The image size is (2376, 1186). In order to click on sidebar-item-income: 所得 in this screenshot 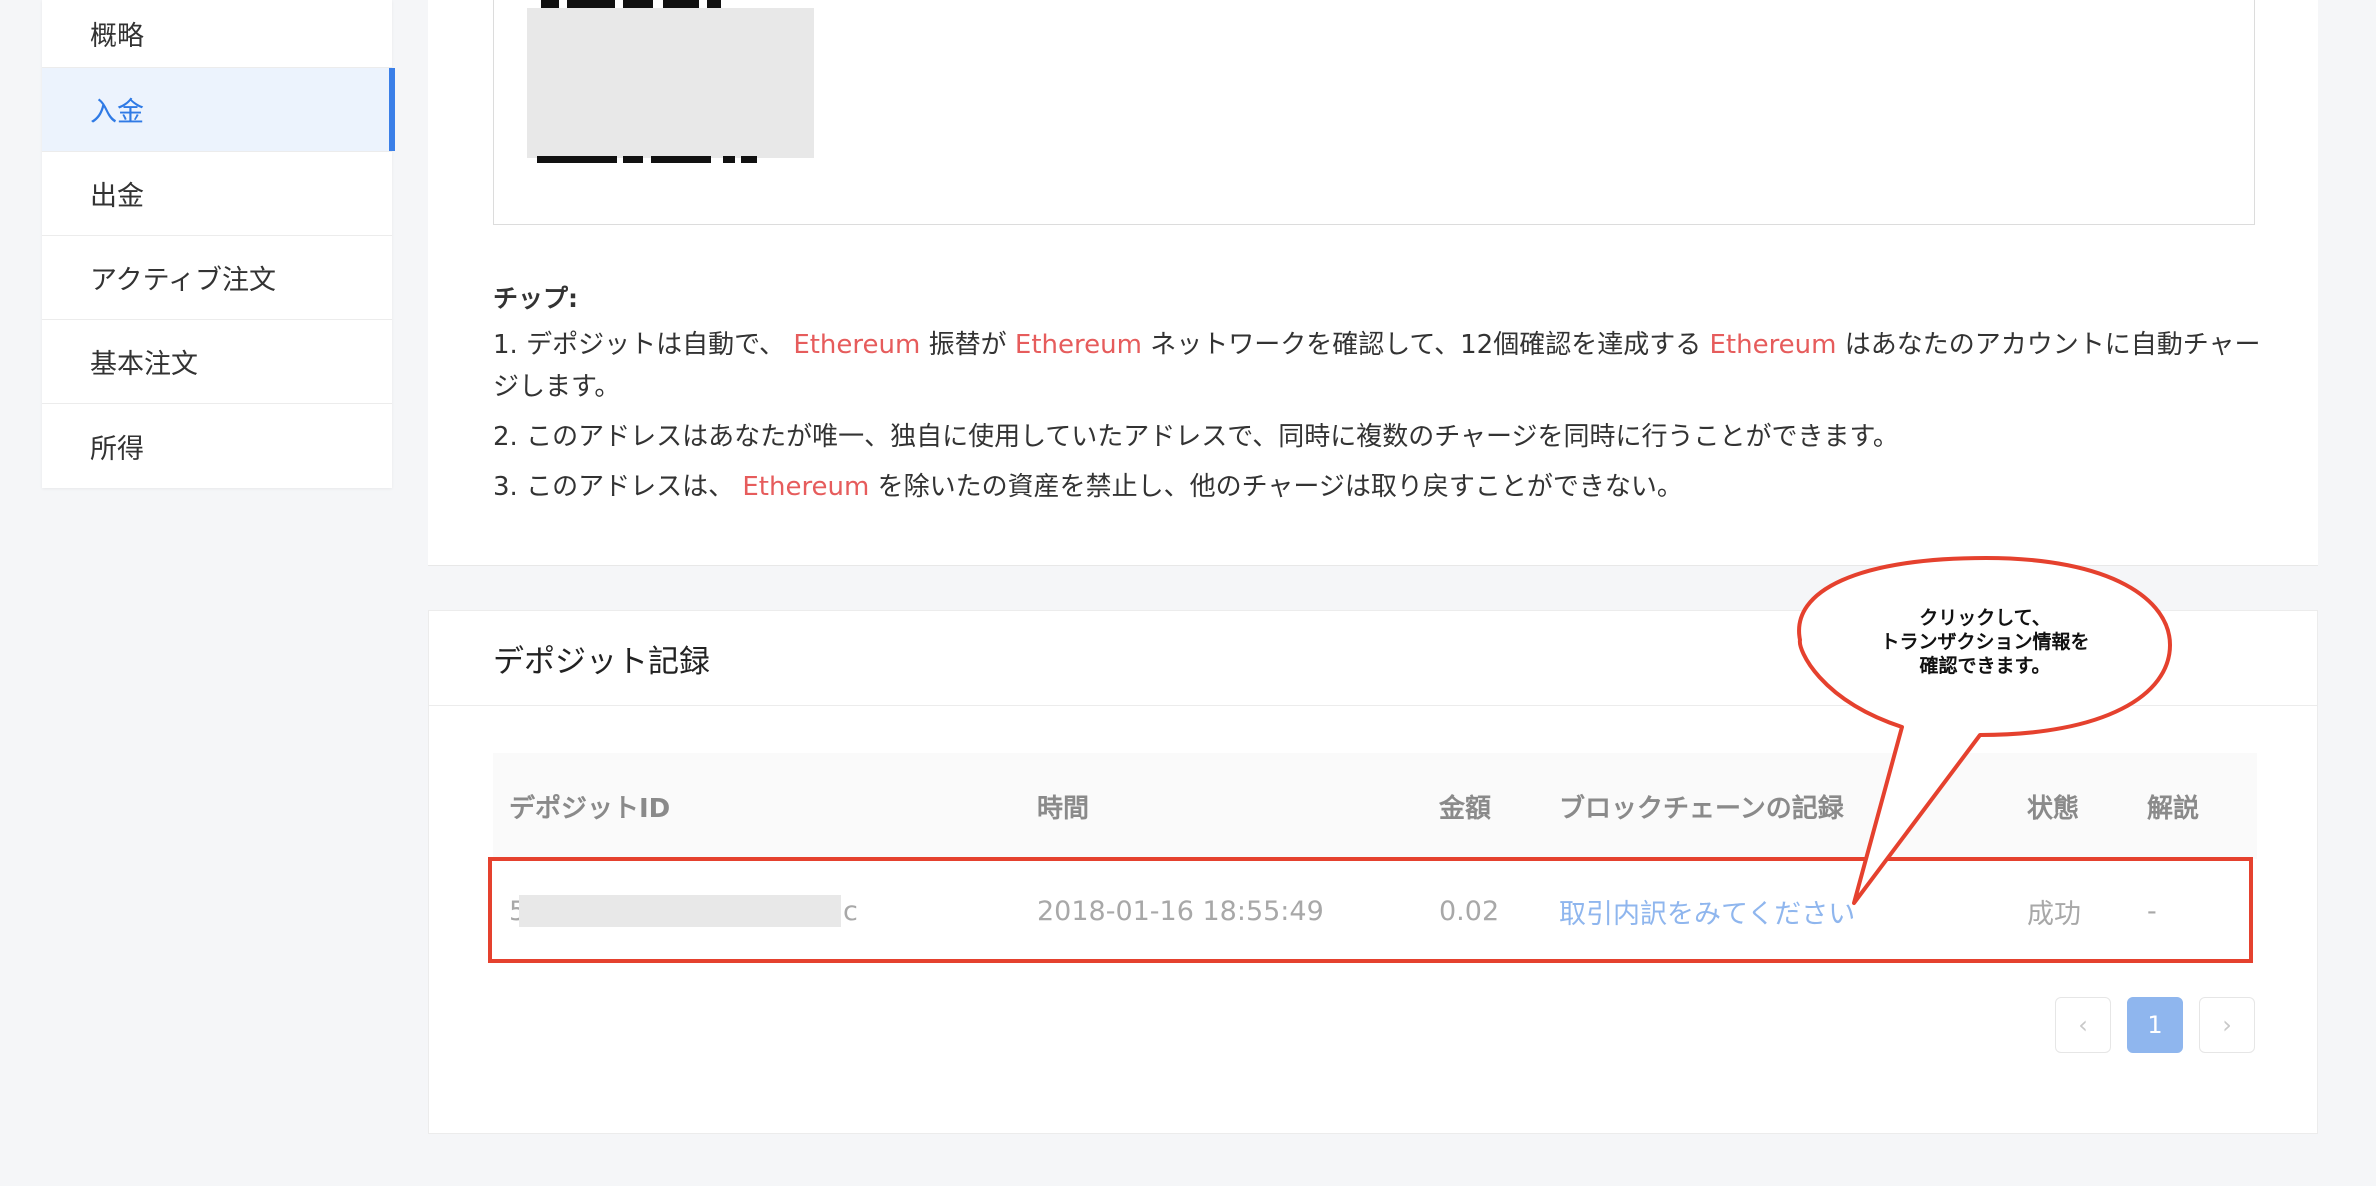, I will do `click(217, 446)`.